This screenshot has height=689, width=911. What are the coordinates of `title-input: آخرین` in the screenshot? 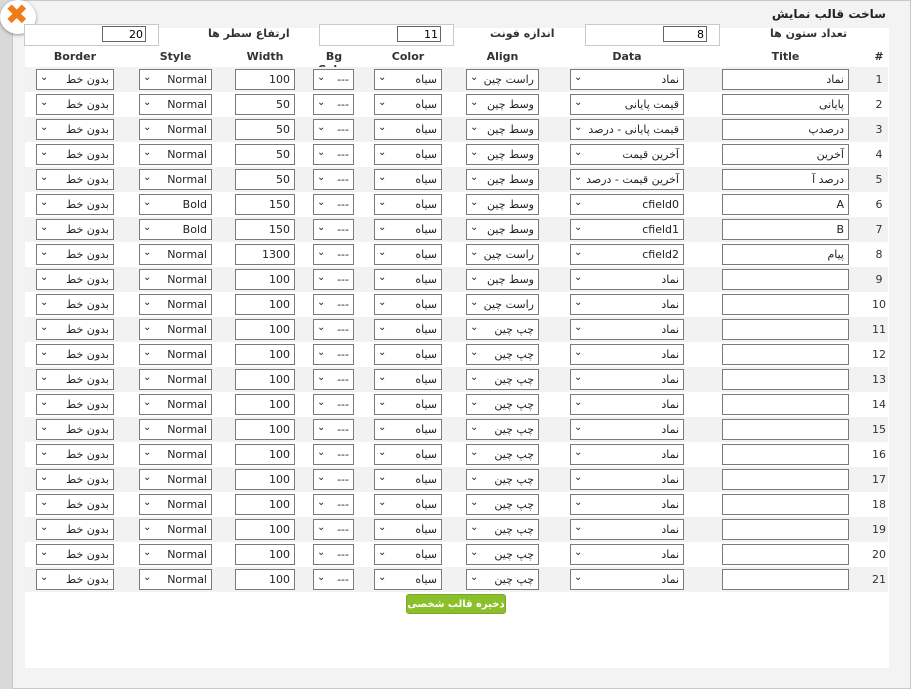 It's located at (785, 154).